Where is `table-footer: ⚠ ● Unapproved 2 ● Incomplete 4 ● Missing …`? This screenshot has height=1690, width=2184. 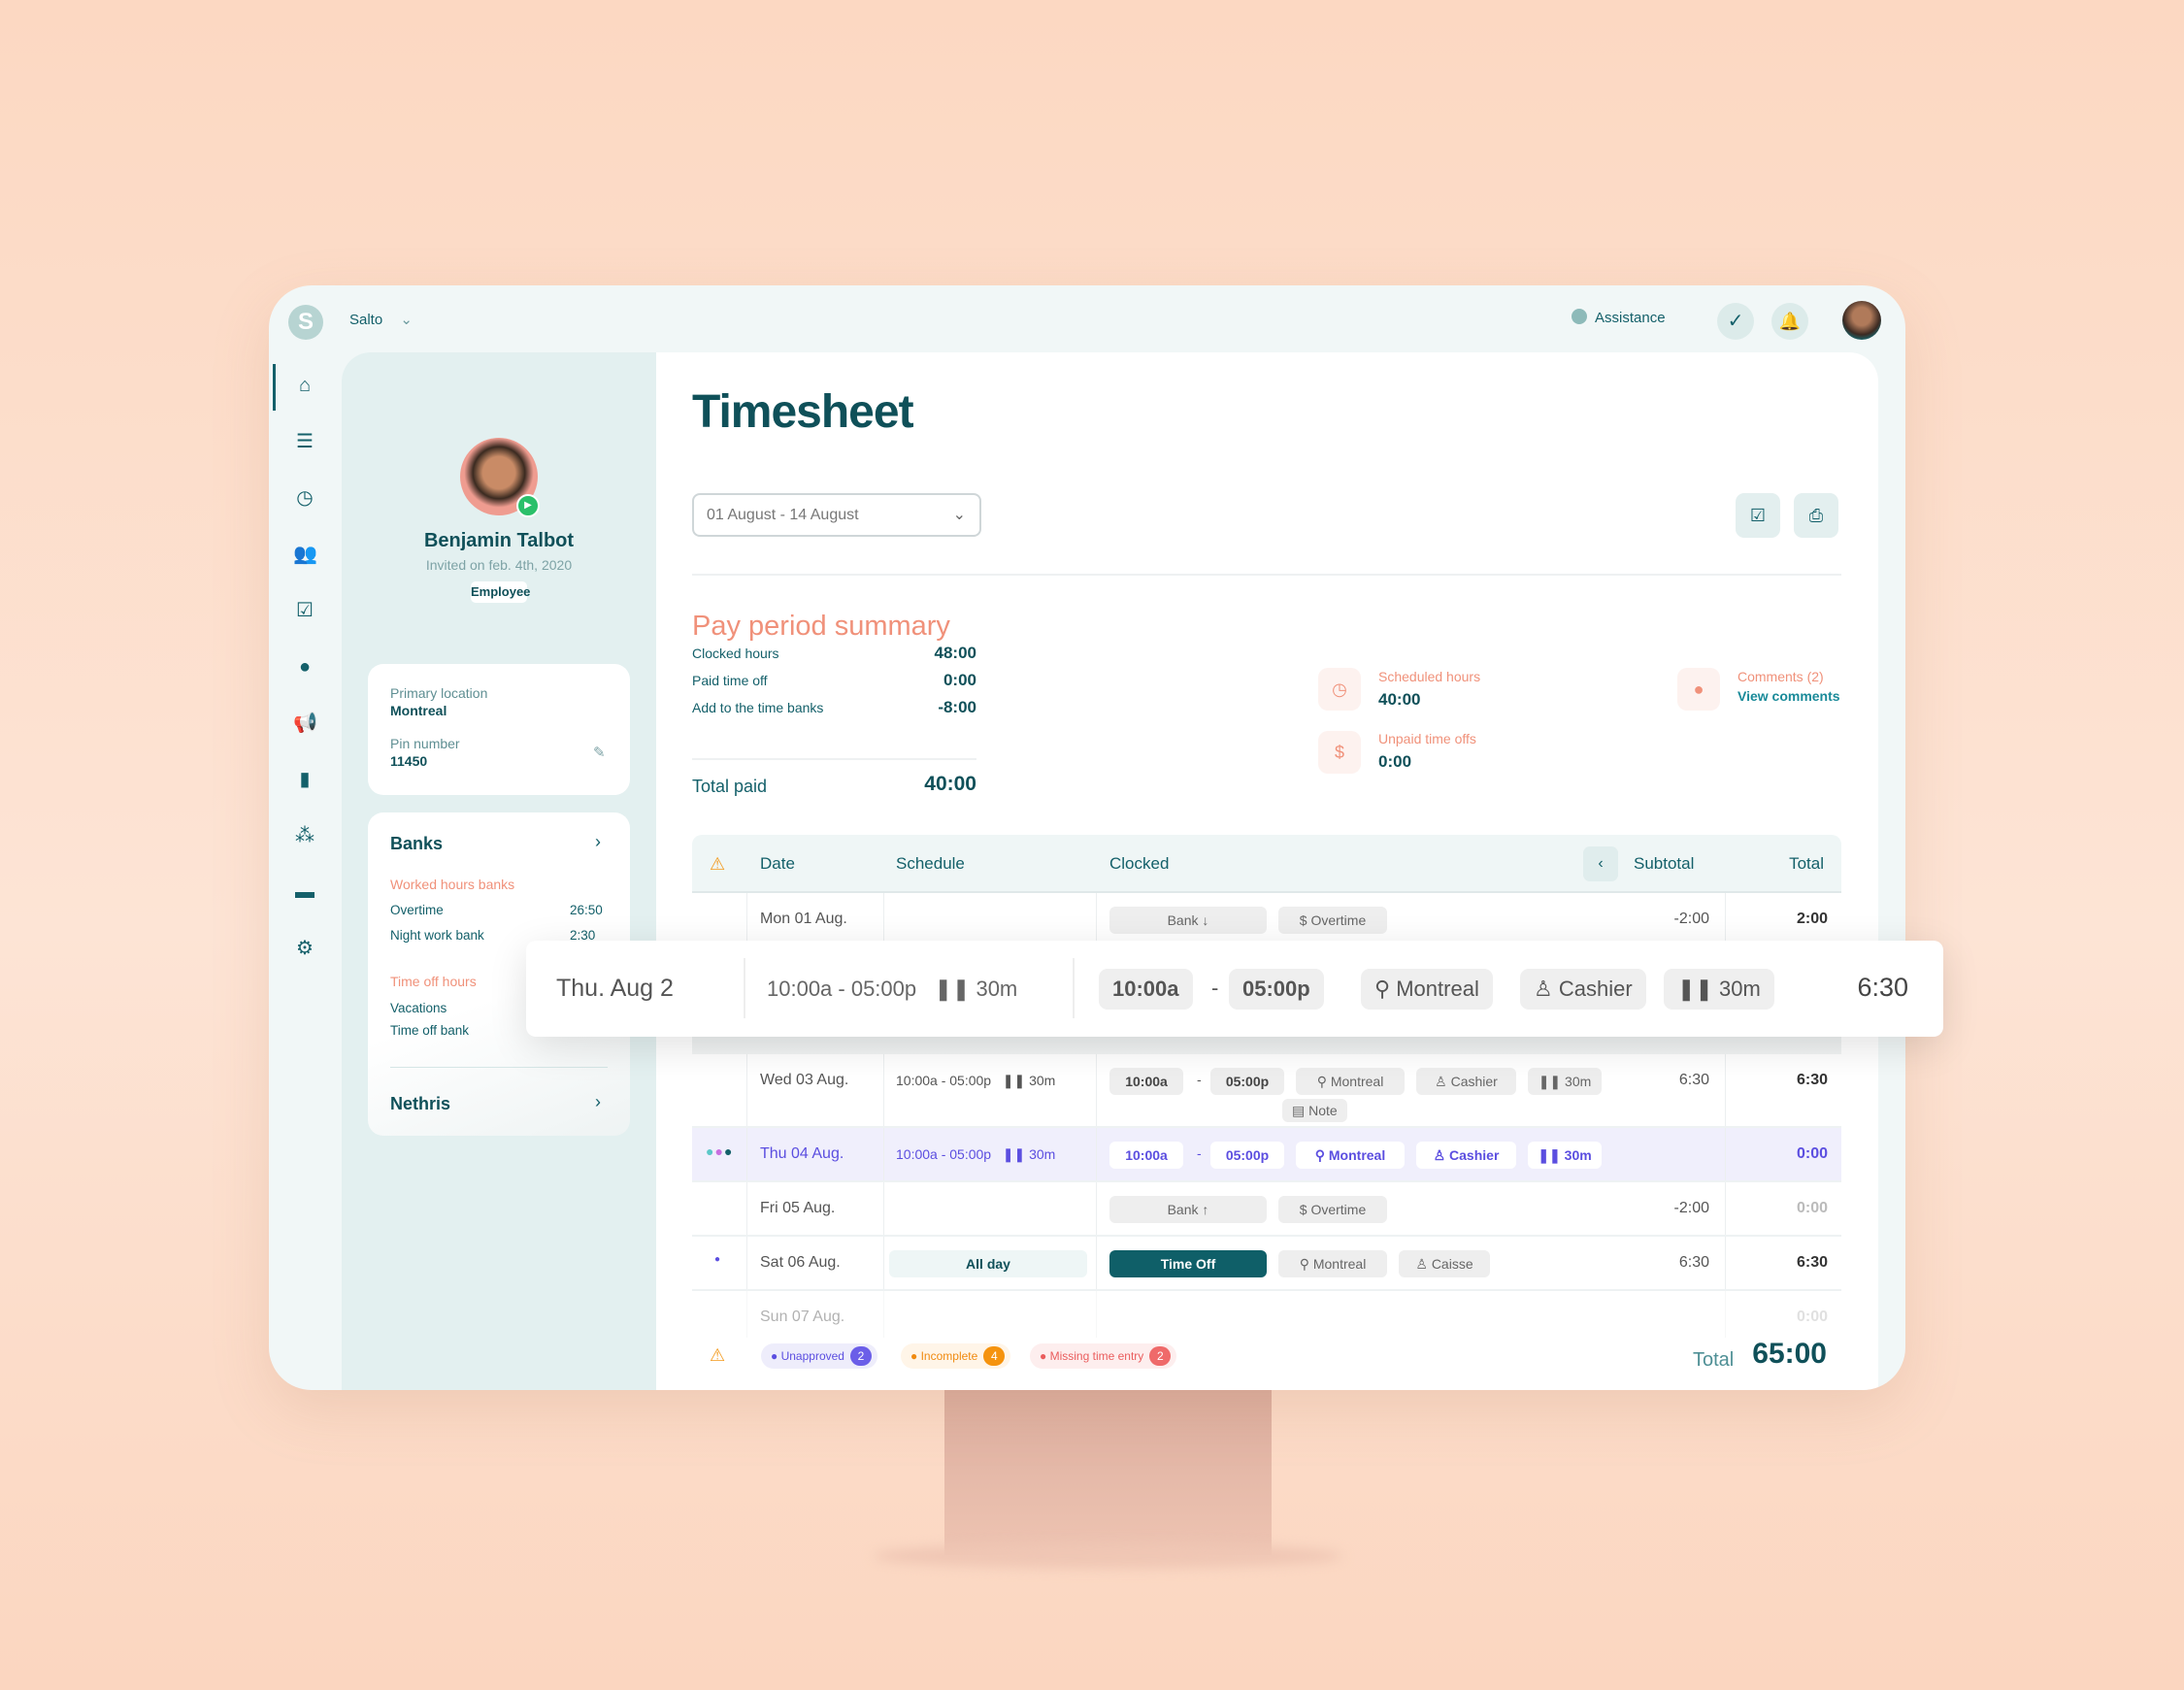 table-footer: ⚠ ● Unapproved 2 ● Incomplete 4 ● Missing … is located at coordinates (1266, 1358).